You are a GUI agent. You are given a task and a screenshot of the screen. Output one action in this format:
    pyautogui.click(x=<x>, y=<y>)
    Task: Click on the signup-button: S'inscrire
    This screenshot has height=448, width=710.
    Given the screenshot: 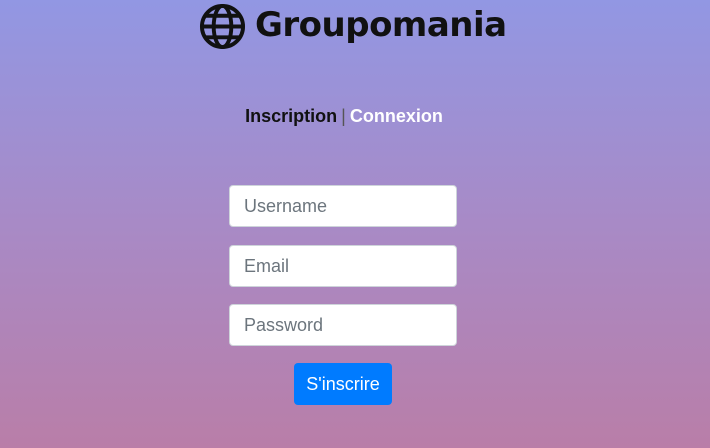 What is the action you would take?
    pyautogui.click(x=343, y=384)
    